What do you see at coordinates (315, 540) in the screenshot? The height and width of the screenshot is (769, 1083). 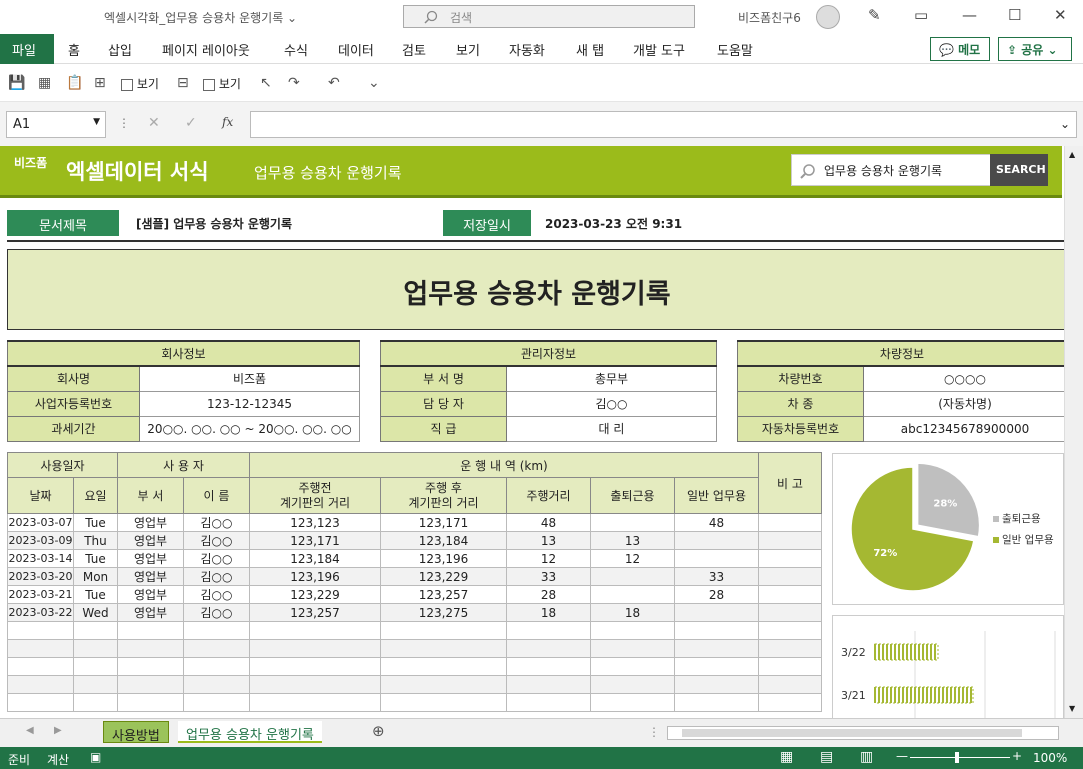 I see `table-cell: 123,171` at bounding box center [315, 540].